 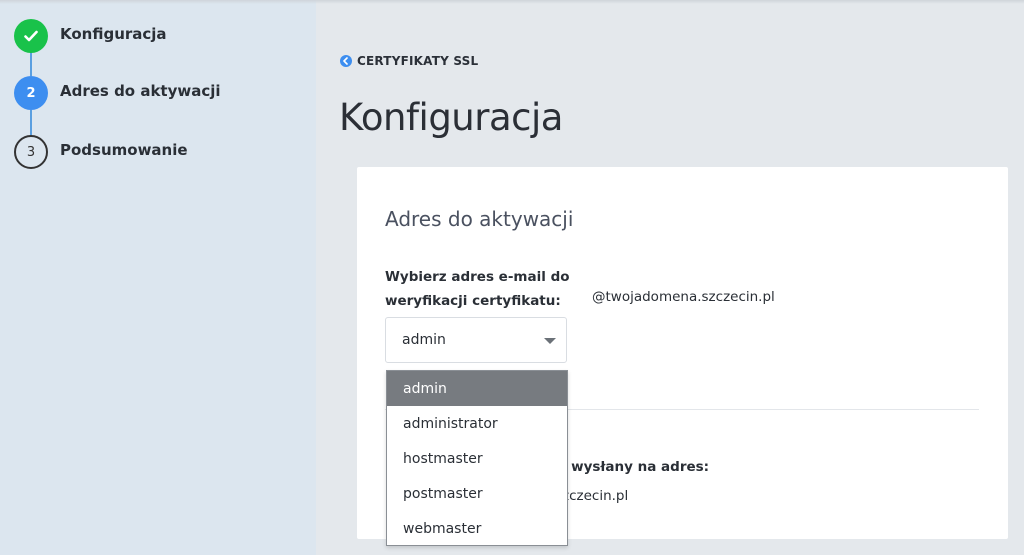 I want to click on dropdown-option-hostmaster: hostmaster, so click(x=477, y=458).